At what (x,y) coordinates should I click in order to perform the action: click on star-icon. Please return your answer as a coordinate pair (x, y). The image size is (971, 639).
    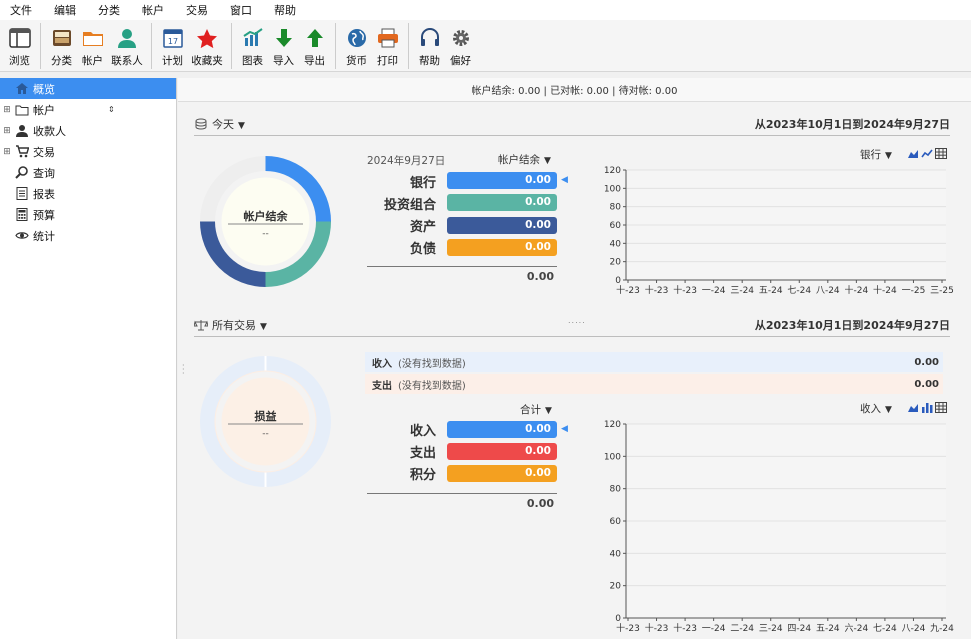
    Looking at the image, I should click on (207, 38).